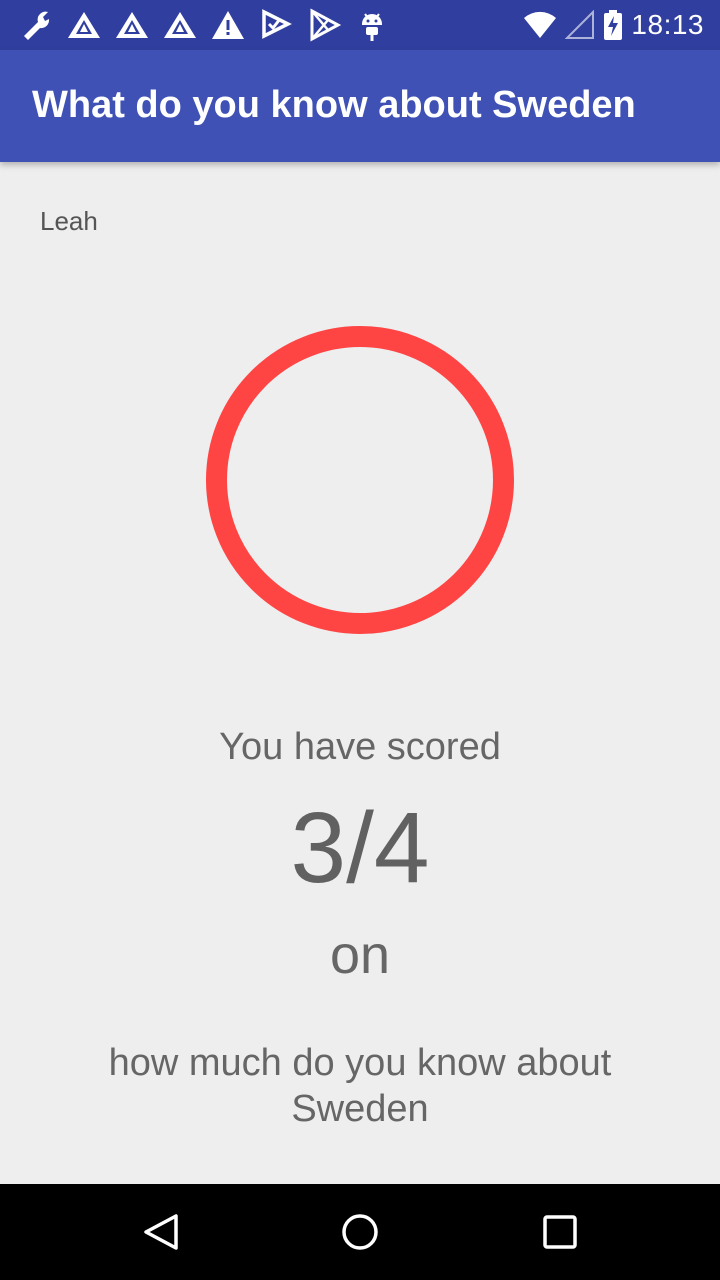  What do you see at coordinates (580, 24) in the screenshot?
I see `cell-signal-icon` at bounding box center [580, 24].